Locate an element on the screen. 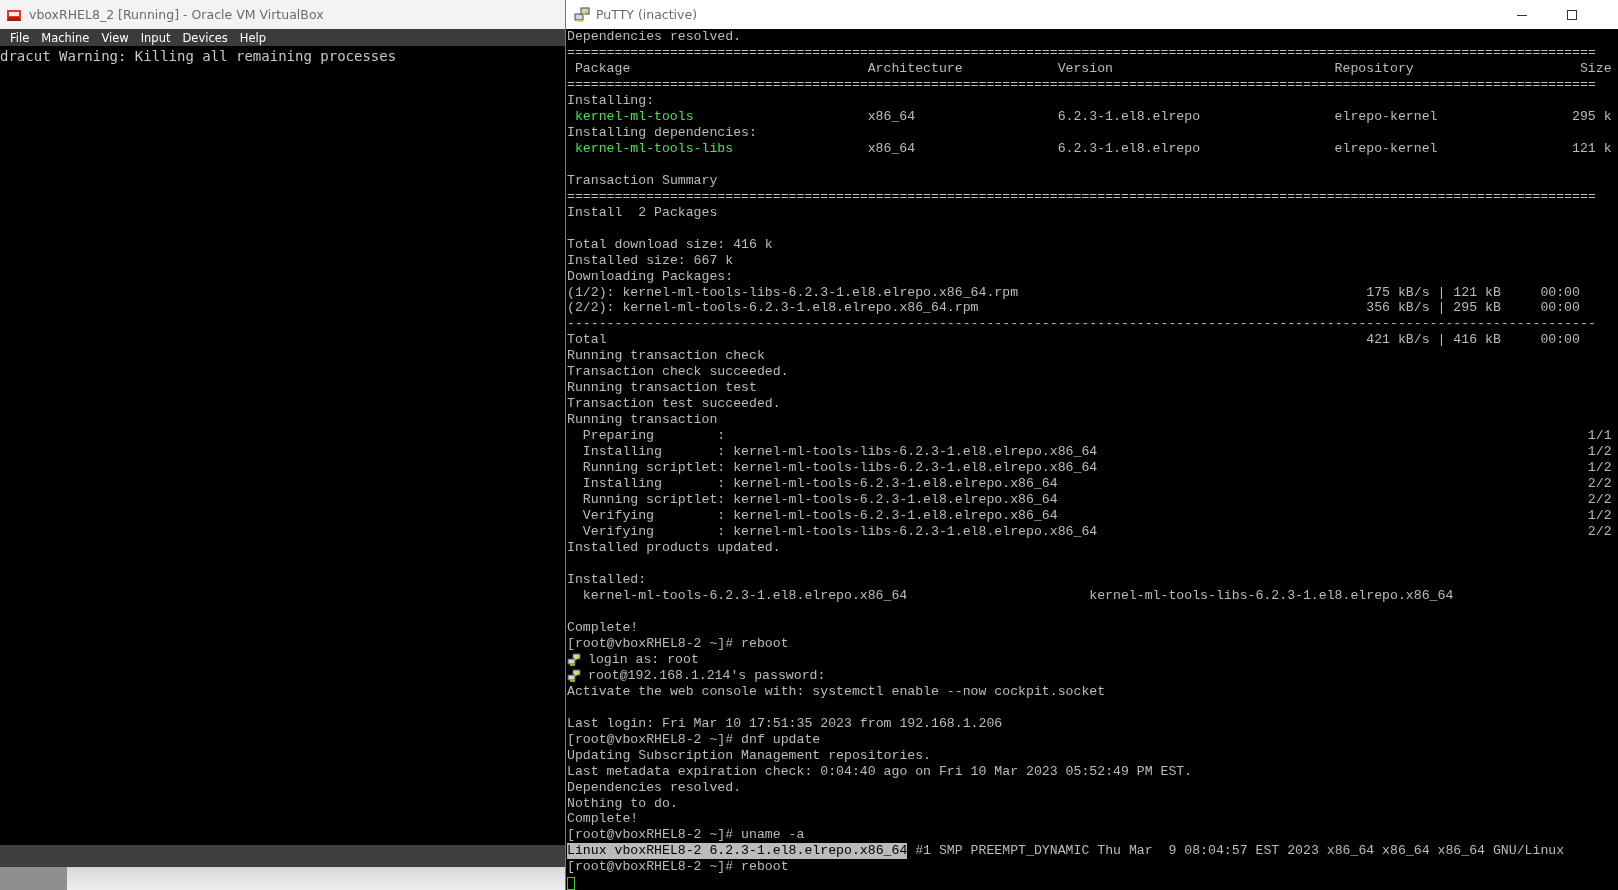 The width and height of the screenshot is (1618, 890). menu-item: Help is located at coordinates (252, 37).